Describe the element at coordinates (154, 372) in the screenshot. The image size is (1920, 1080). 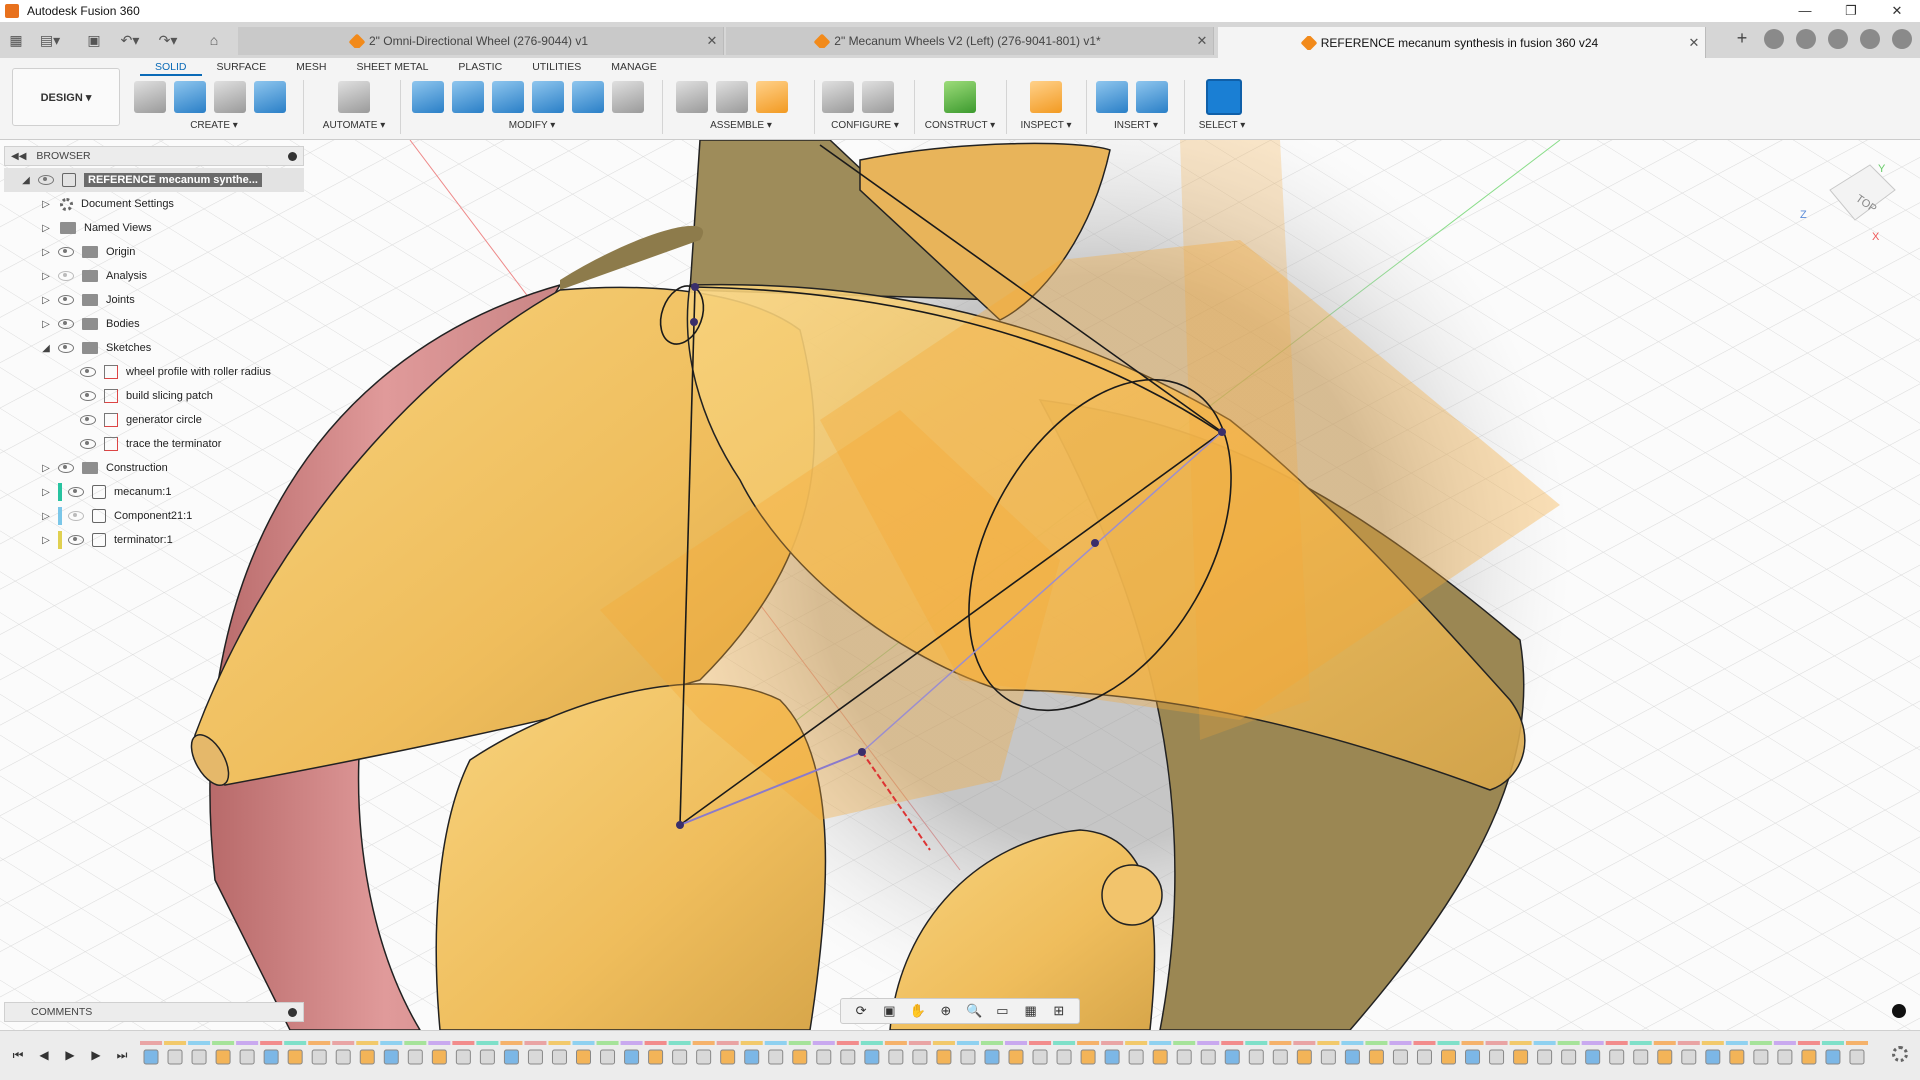
I see `tree-node-sketch: wheel profile with roller radius` at that location.